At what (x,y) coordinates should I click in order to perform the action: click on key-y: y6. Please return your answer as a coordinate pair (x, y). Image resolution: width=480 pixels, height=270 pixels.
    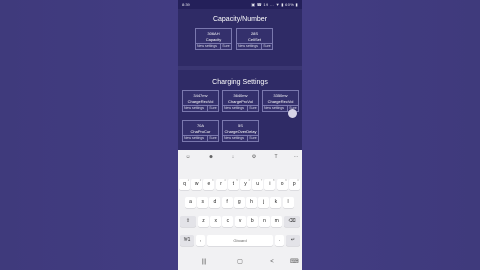
    Looking at the image, I should click on (245, 184).